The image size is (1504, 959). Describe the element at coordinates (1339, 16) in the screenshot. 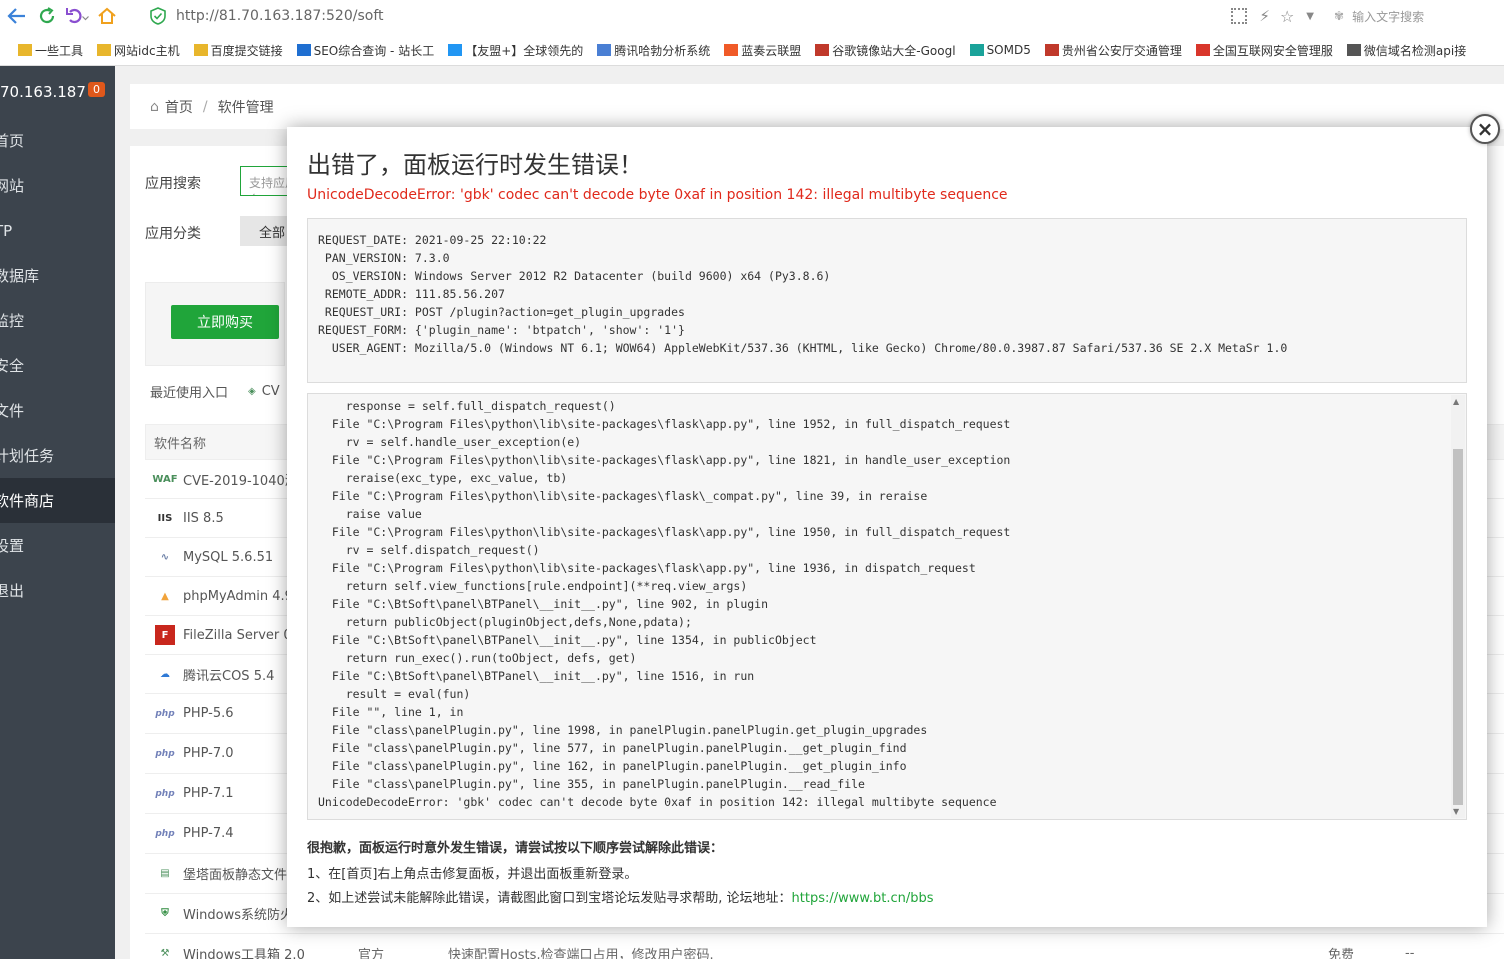

I see `paw-icon: ✾` at that location.